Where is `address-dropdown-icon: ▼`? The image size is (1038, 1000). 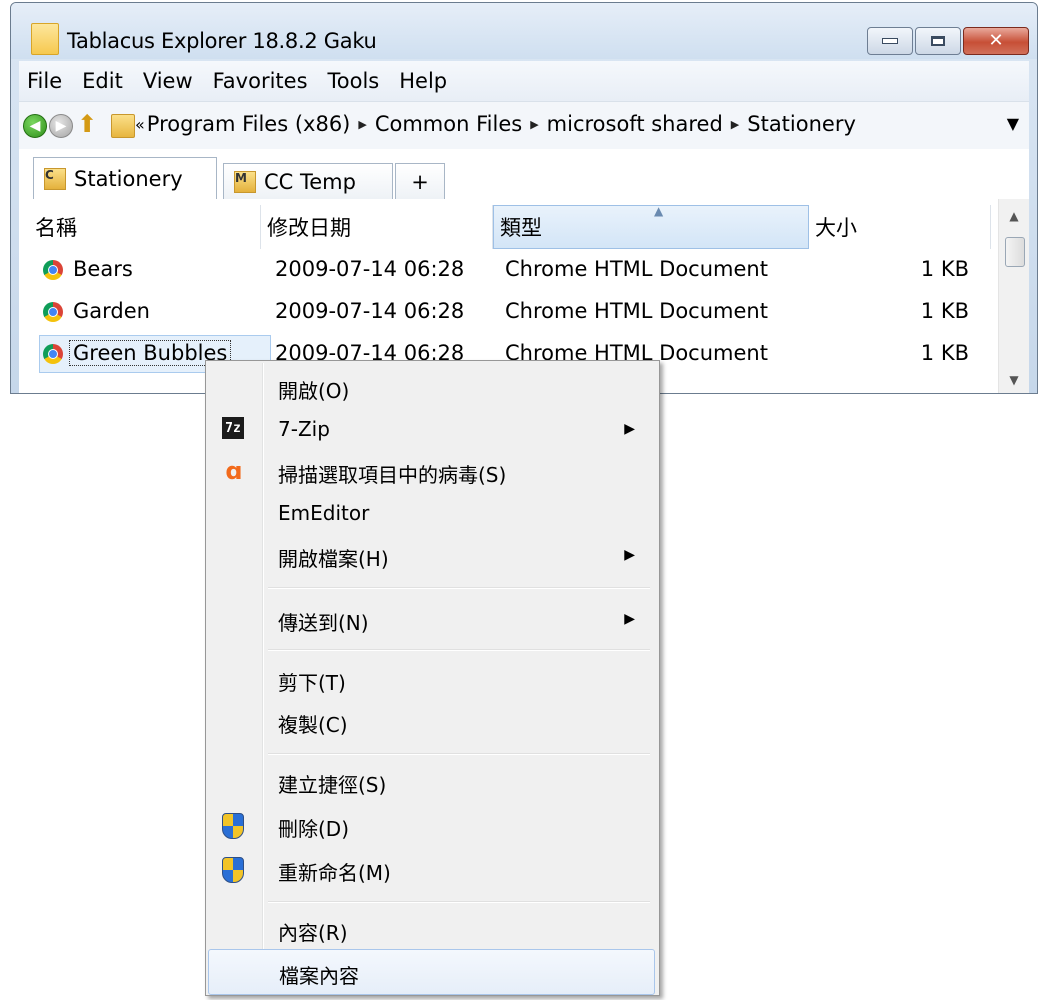 address-dropdown-icon: ▼ is located at coordinates (1013, 123).